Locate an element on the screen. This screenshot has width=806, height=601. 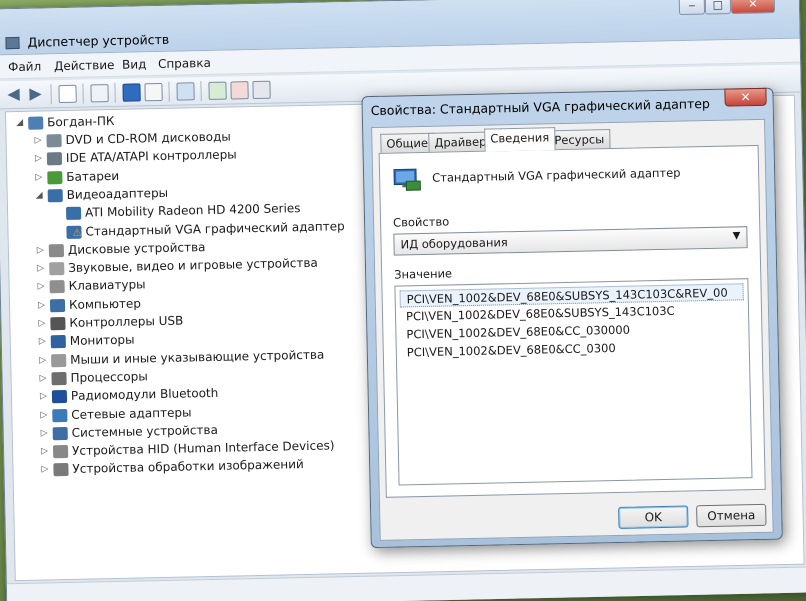
ide-controller-icon is located at coordinates (54, 159).